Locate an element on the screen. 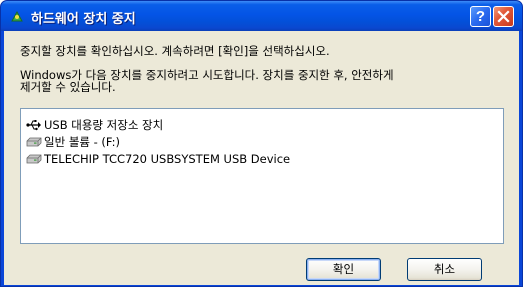 The width and height of the screenshot is (523, 287). help-icon: ? is located at coordinates (480, 16).